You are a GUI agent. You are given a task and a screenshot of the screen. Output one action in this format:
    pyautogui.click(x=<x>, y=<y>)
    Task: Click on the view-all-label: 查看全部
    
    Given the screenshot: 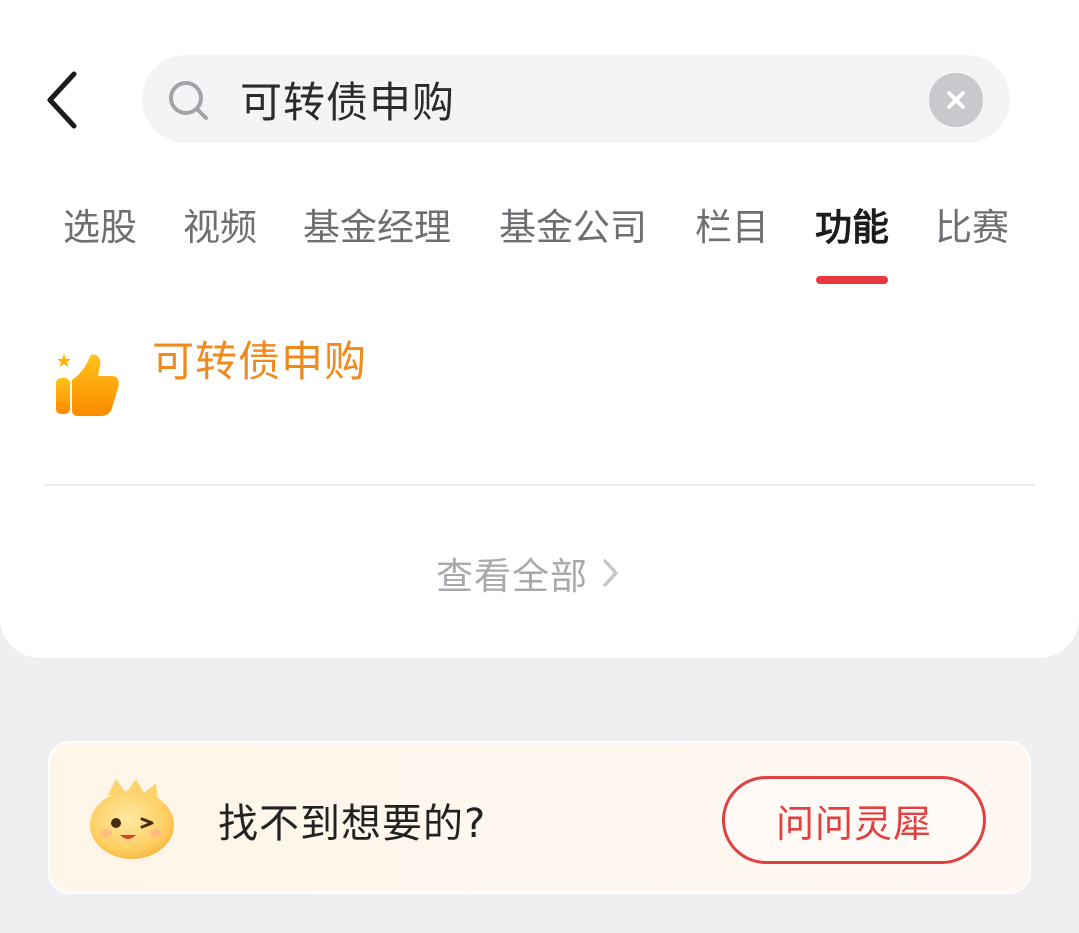 What is the action you would take?
    pyautogui.click(x=512, y=576)
    